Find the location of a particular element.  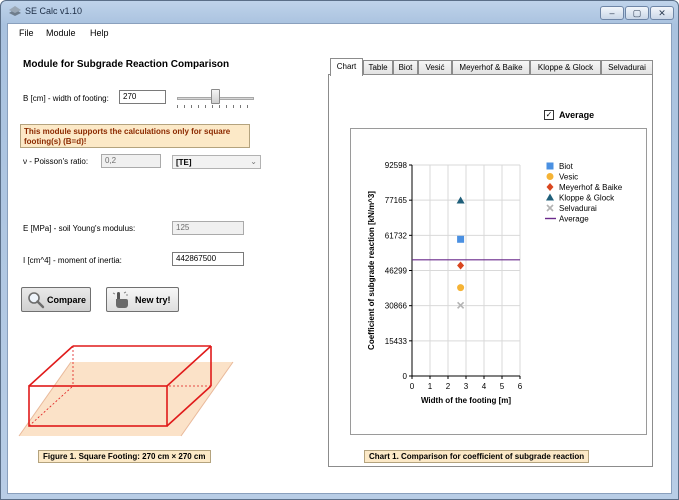

tab-kloppe-glock: Kloppe & Glock is located at coordinates (565, 67).